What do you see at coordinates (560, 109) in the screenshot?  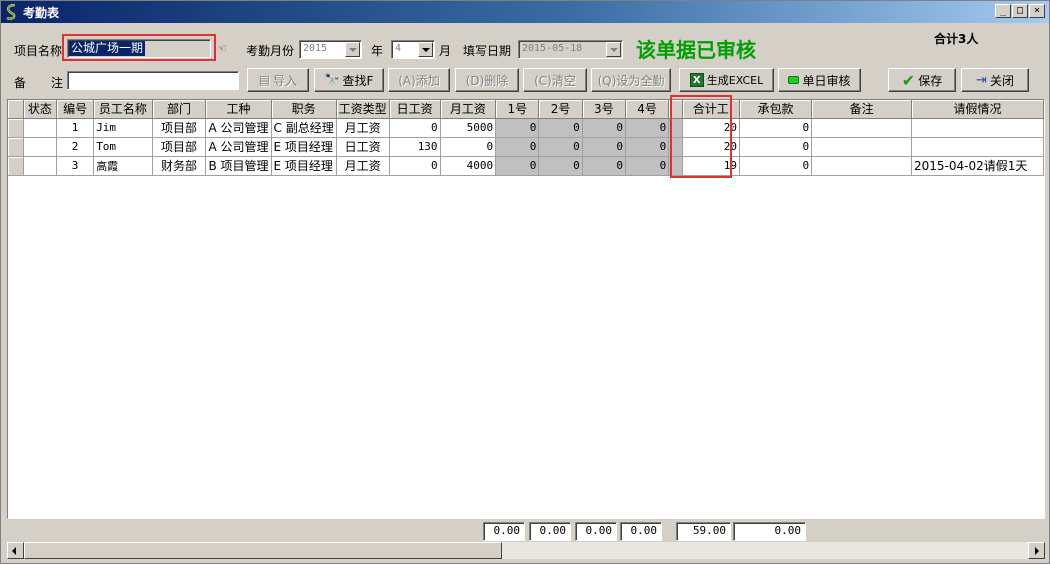 I see `header-day-2: 2号` at bounding box center [560, 109].